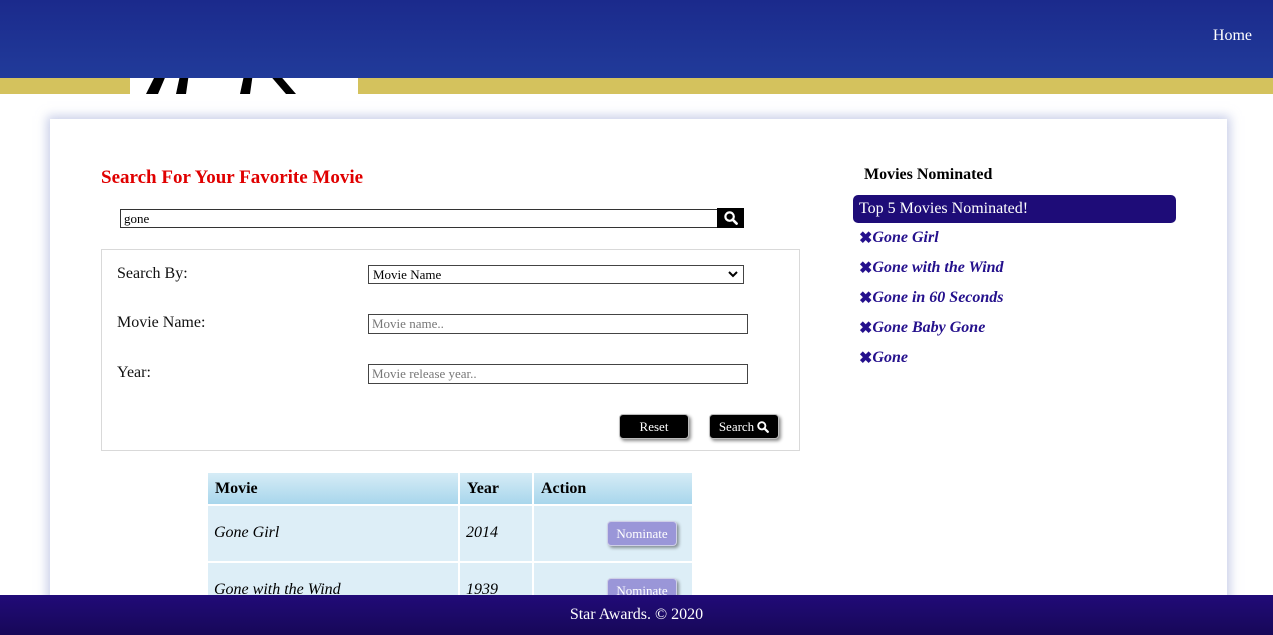 This screenshot has height=635, width=1273. I want to click on year-label: Year:, so click(134, 372).